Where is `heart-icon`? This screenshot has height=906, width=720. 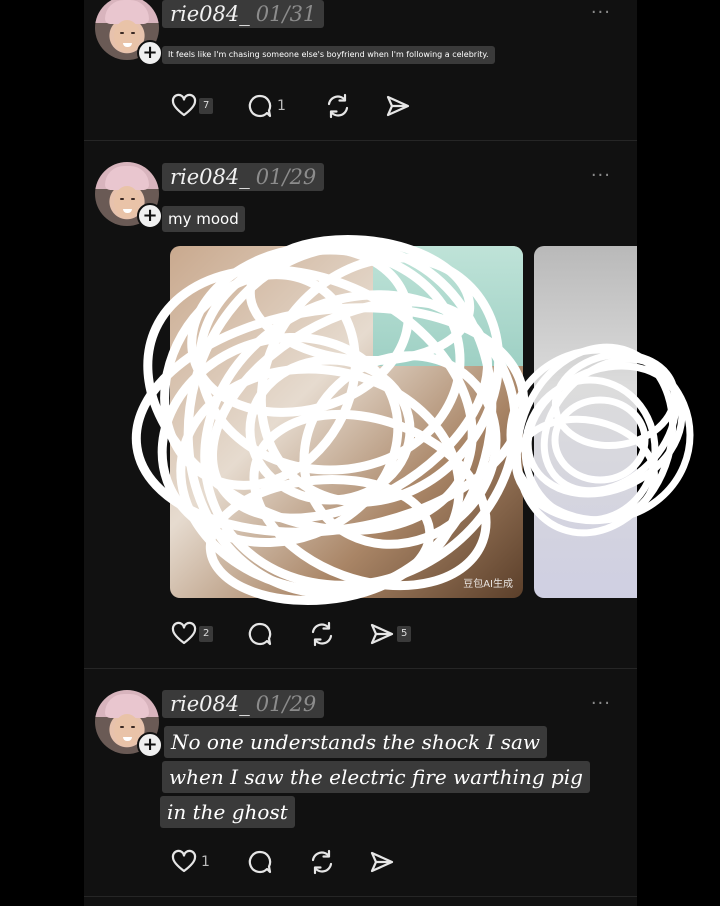 heart-icon is located at coordinates (184, 861).